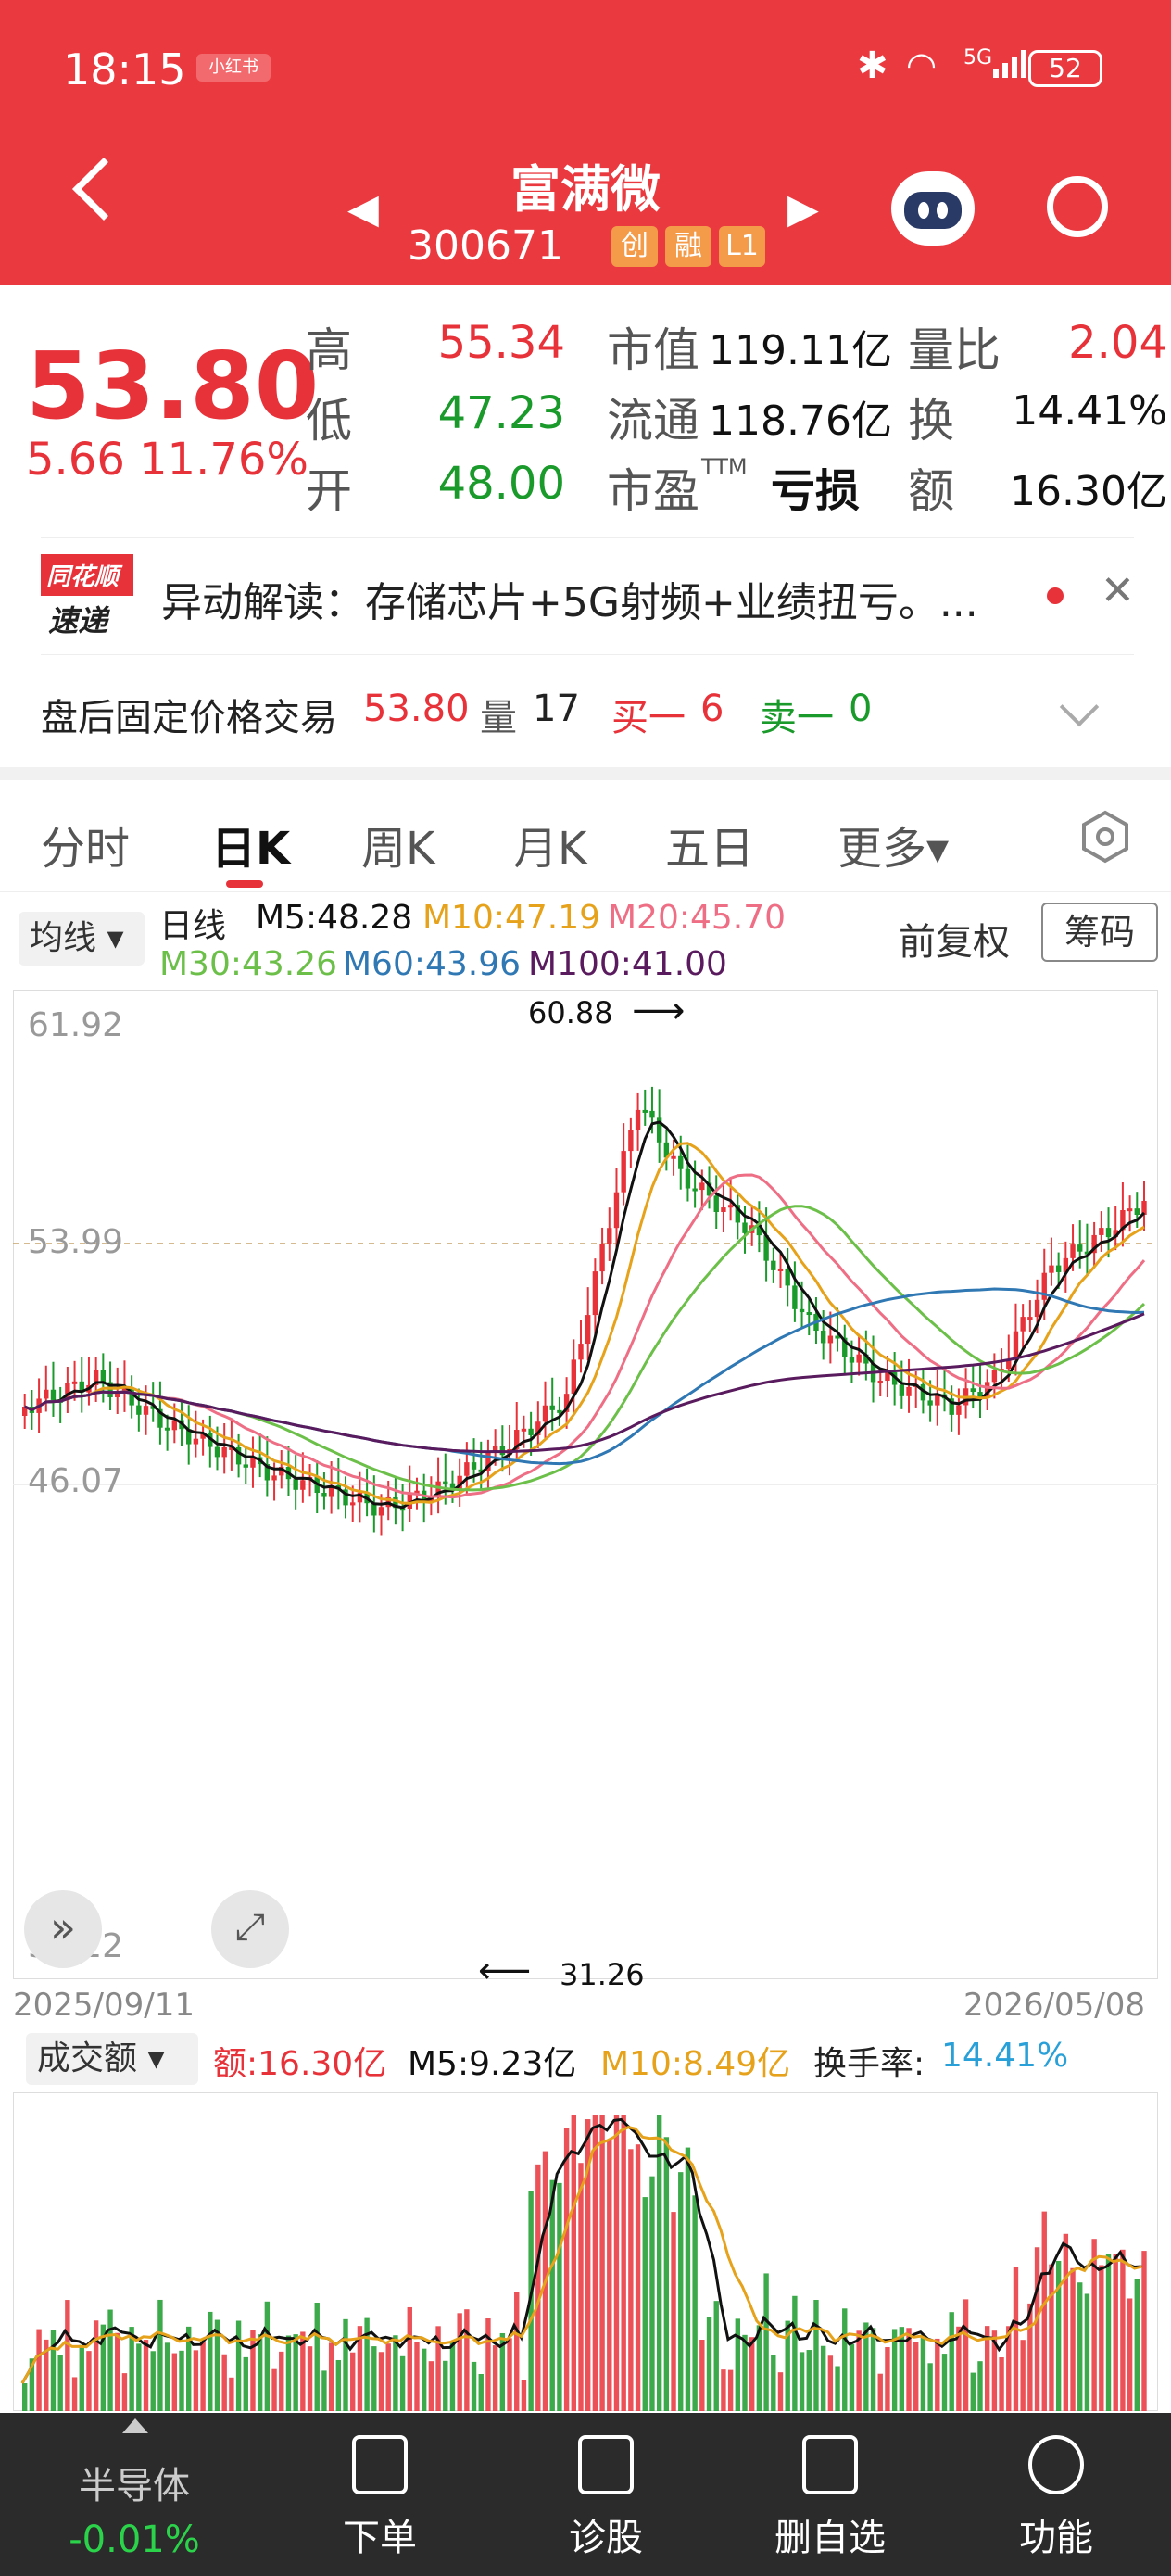  Describe the element at coordinates (1055, 595) in the screenshot. I see `unread-dot` at that location.